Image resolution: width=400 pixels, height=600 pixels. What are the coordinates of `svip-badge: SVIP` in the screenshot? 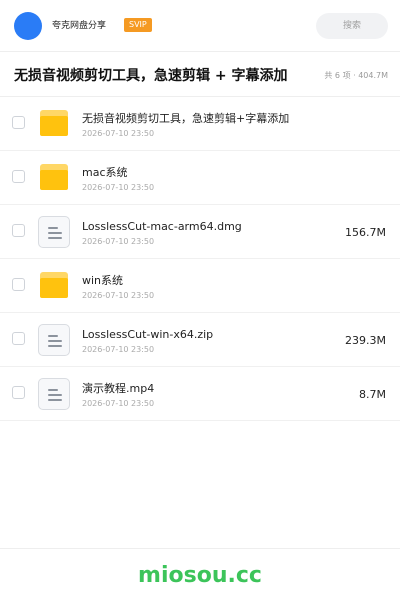 It's located at (138, 25).